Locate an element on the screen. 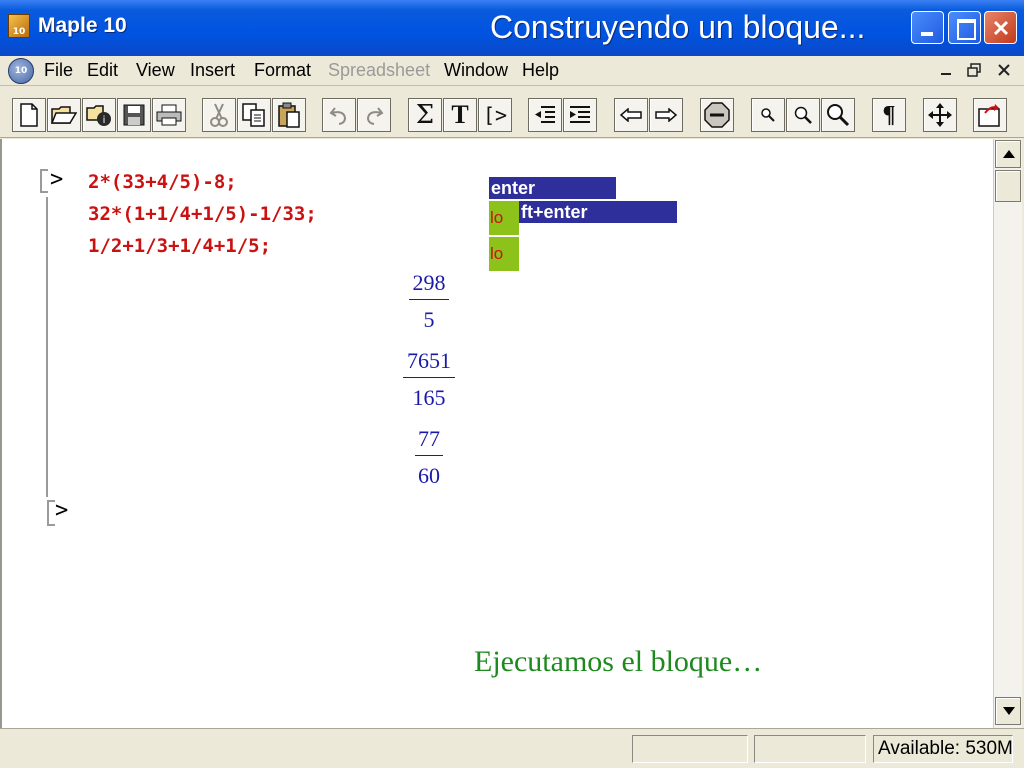 This screenshot has width=1024, height=768. outdent-icon is located at coordinates (545, 114).